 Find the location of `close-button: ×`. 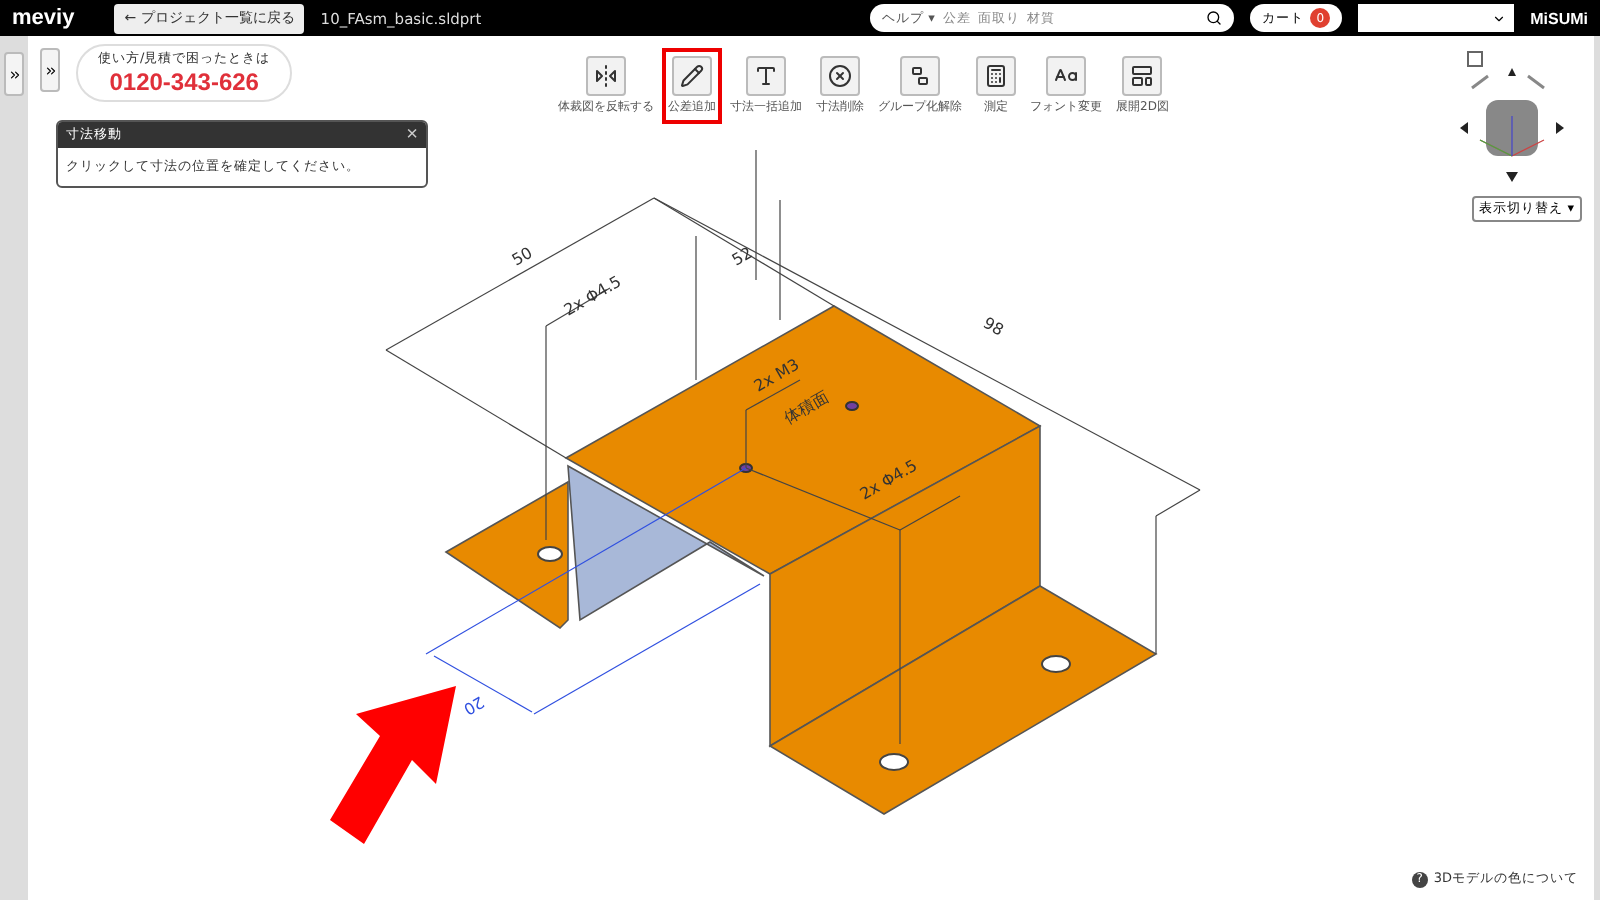

close-button: × is located at coordinates (412, 135).